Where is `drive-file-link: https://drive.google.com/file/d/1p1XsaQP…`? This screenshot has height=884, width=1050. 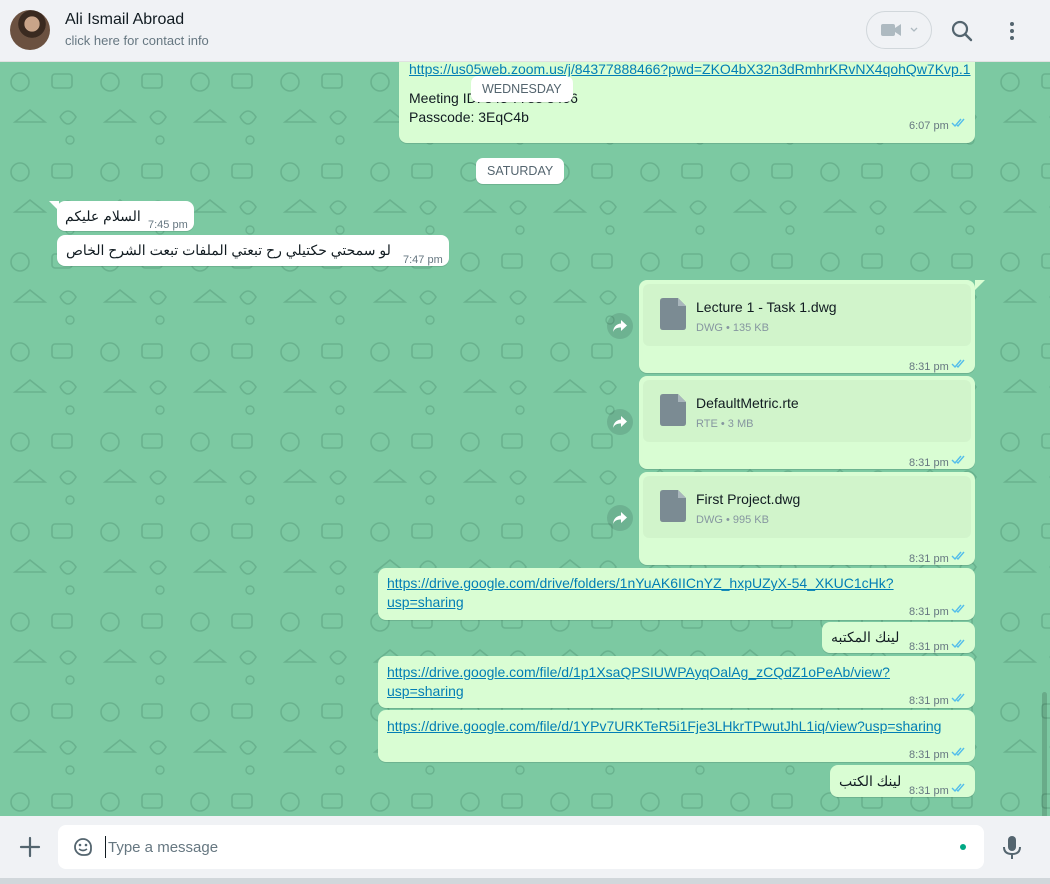 drive-file-link: https://drive.google.com/file/d/1p1XsaQP… is located at coordinates (638, 672).